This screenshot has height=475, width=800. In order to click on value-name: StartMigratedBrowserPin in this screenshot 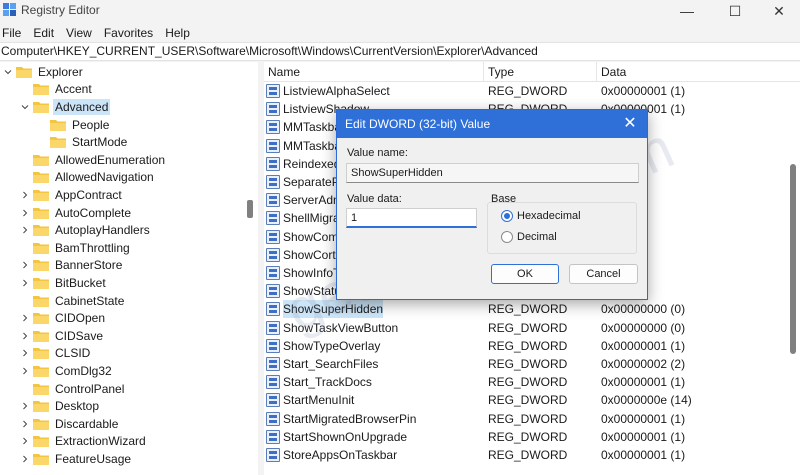, I will do `click(350, 418)`.